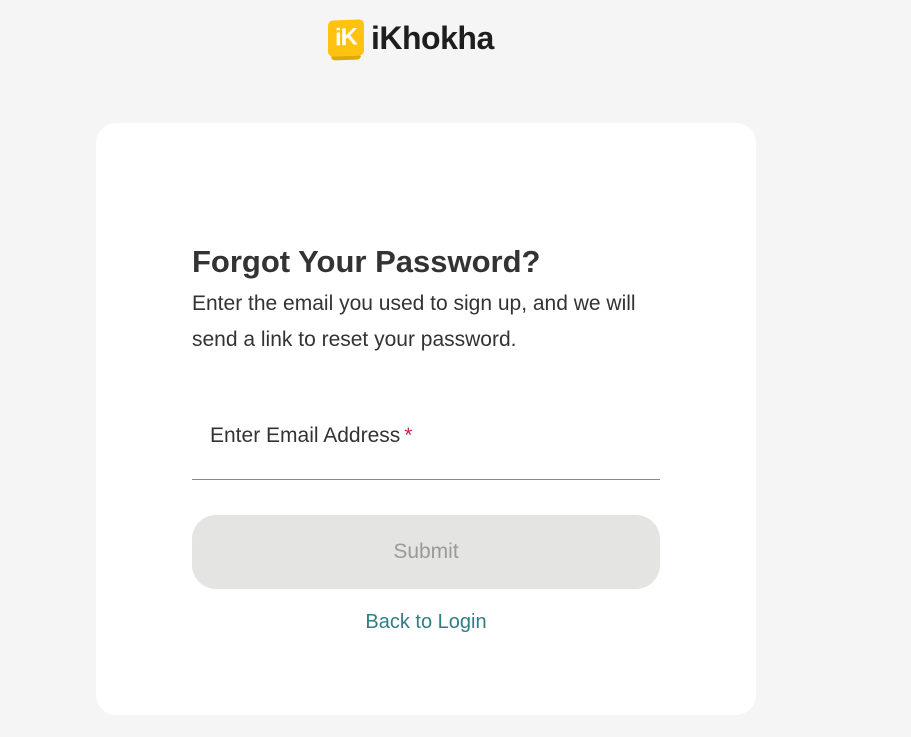 This screenshot has width=911, height=737. I want to click on ikhokha-logo-icon: iK, so click(346, 38).